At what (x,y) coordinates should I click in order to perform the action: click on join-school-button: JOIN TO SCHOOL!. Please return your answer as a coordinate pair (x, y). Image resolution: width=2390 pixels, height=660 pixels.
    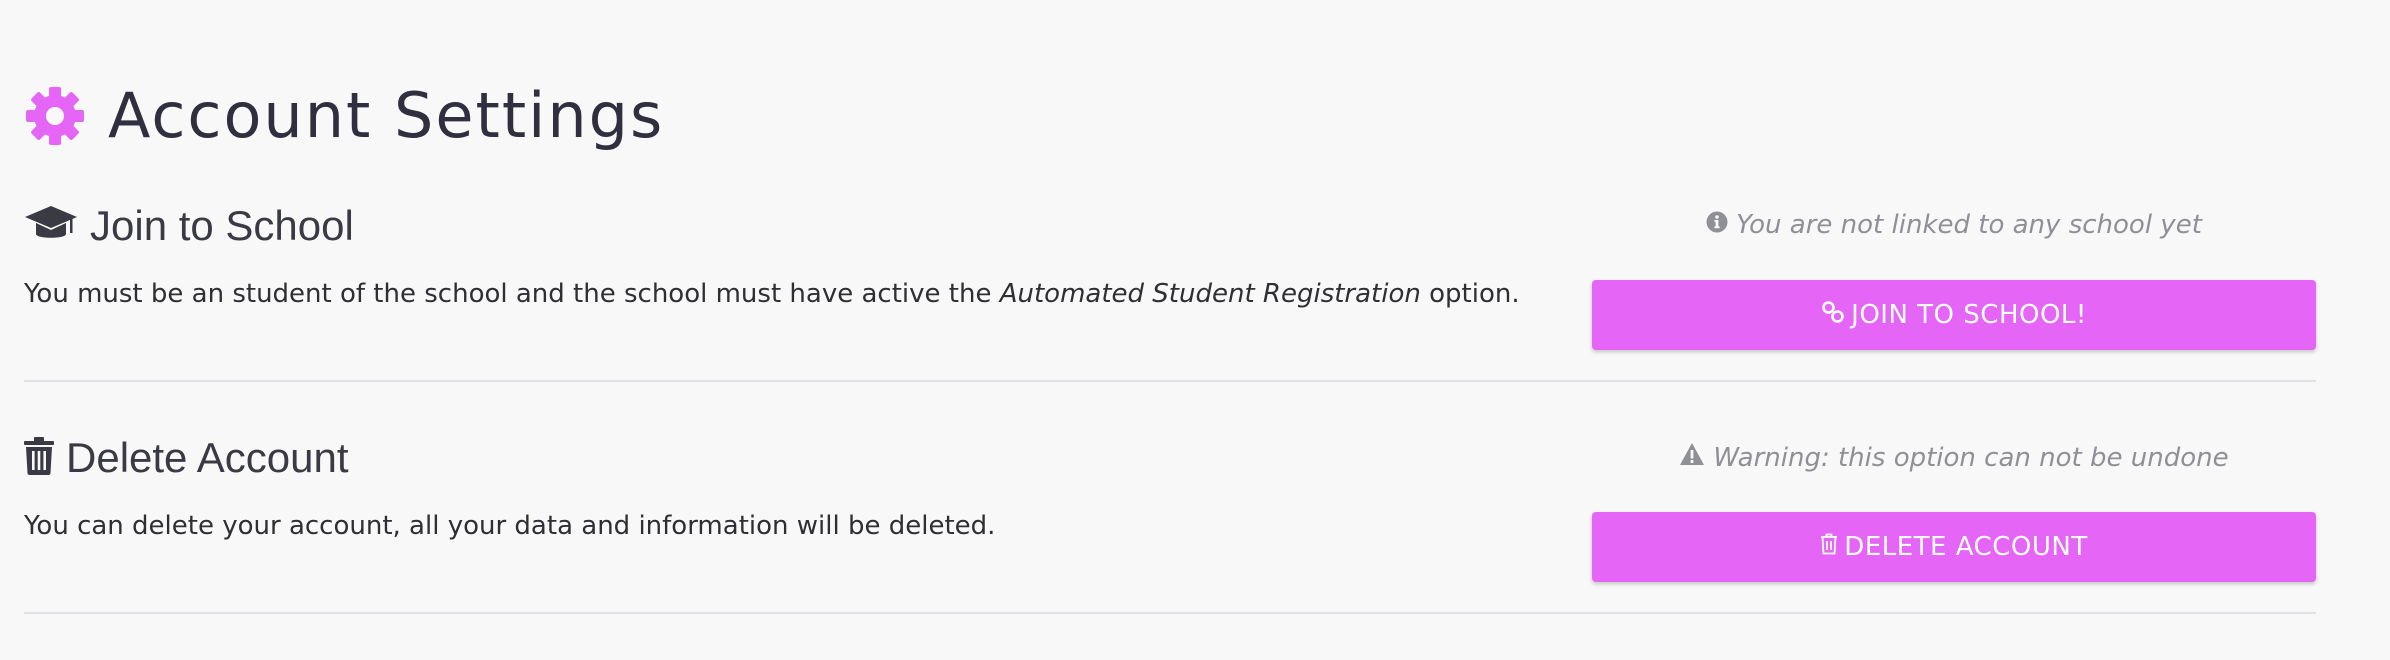
    Looking at the image, I should click on (1954, 315).